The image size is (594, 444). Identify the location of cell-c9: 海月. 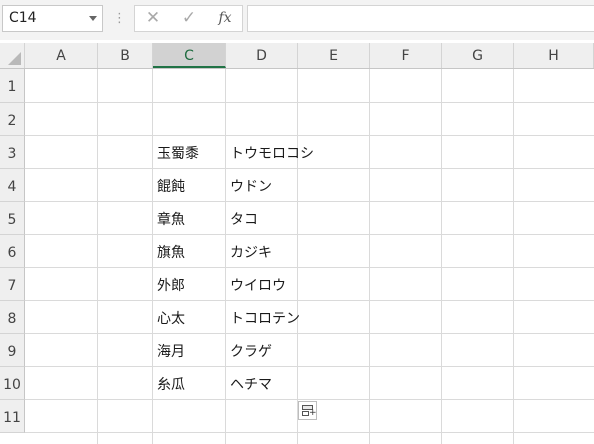
(171, 350).